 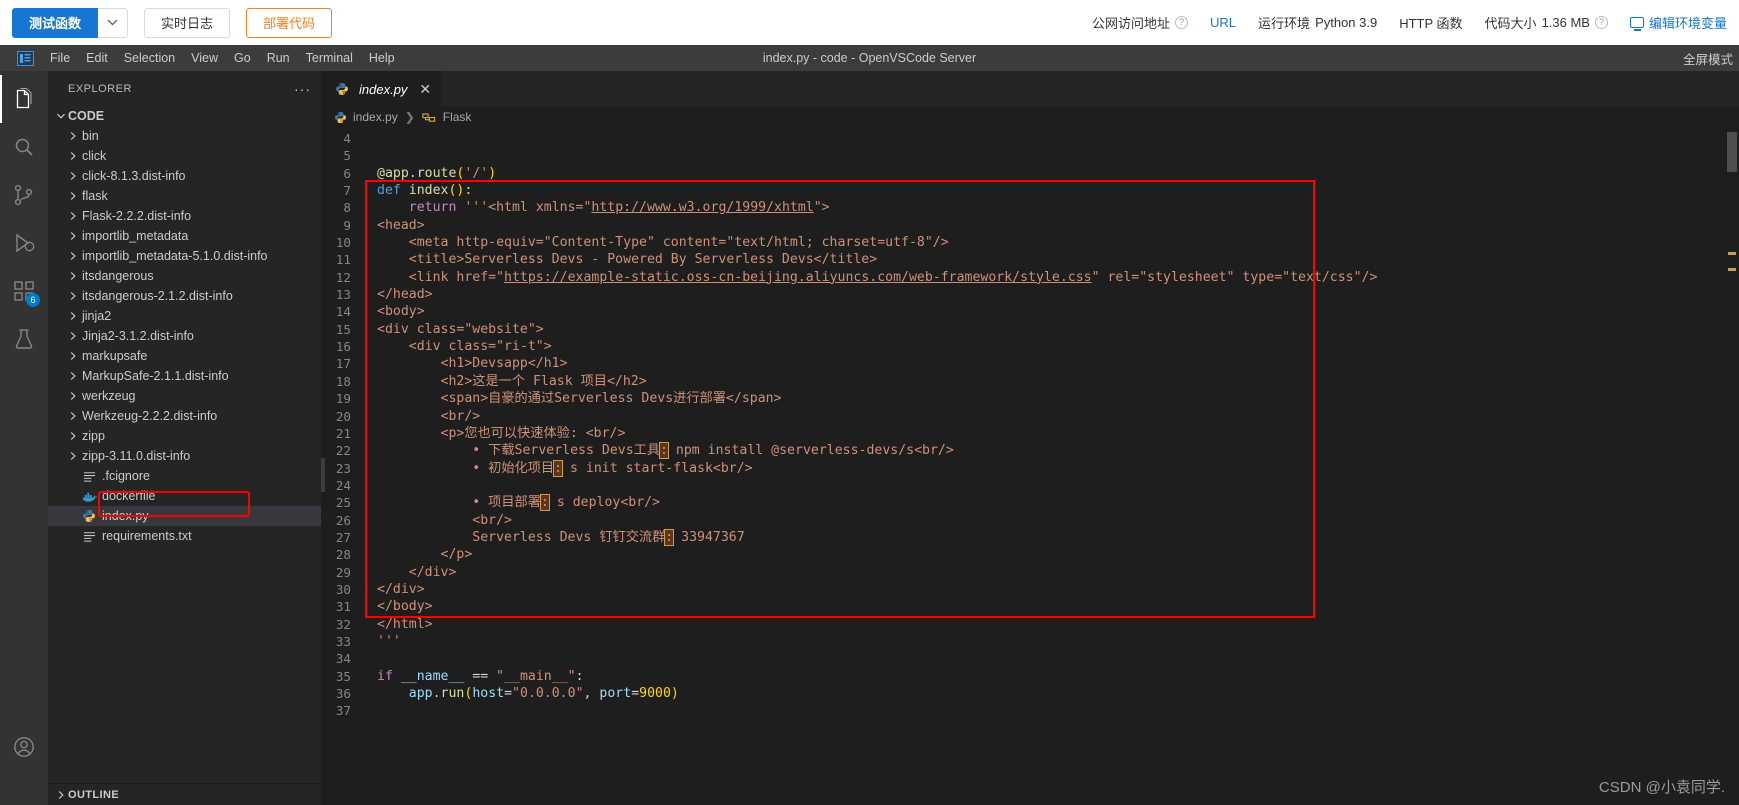 I want to click on outline-section: OUTLINE, so click(x=184, y=794).